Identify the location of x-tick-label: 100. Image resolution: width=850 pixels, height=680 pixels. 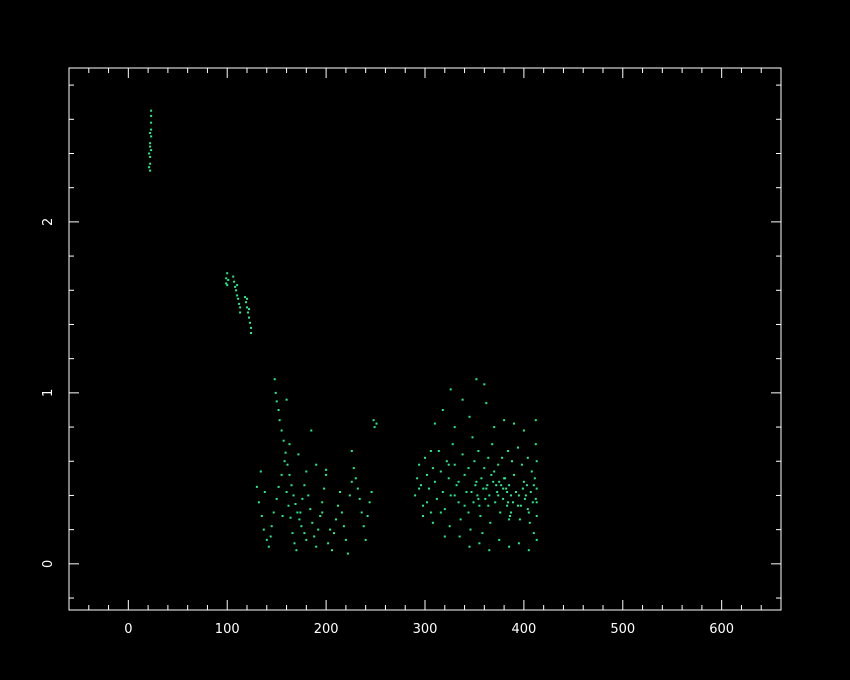
(227, 629).